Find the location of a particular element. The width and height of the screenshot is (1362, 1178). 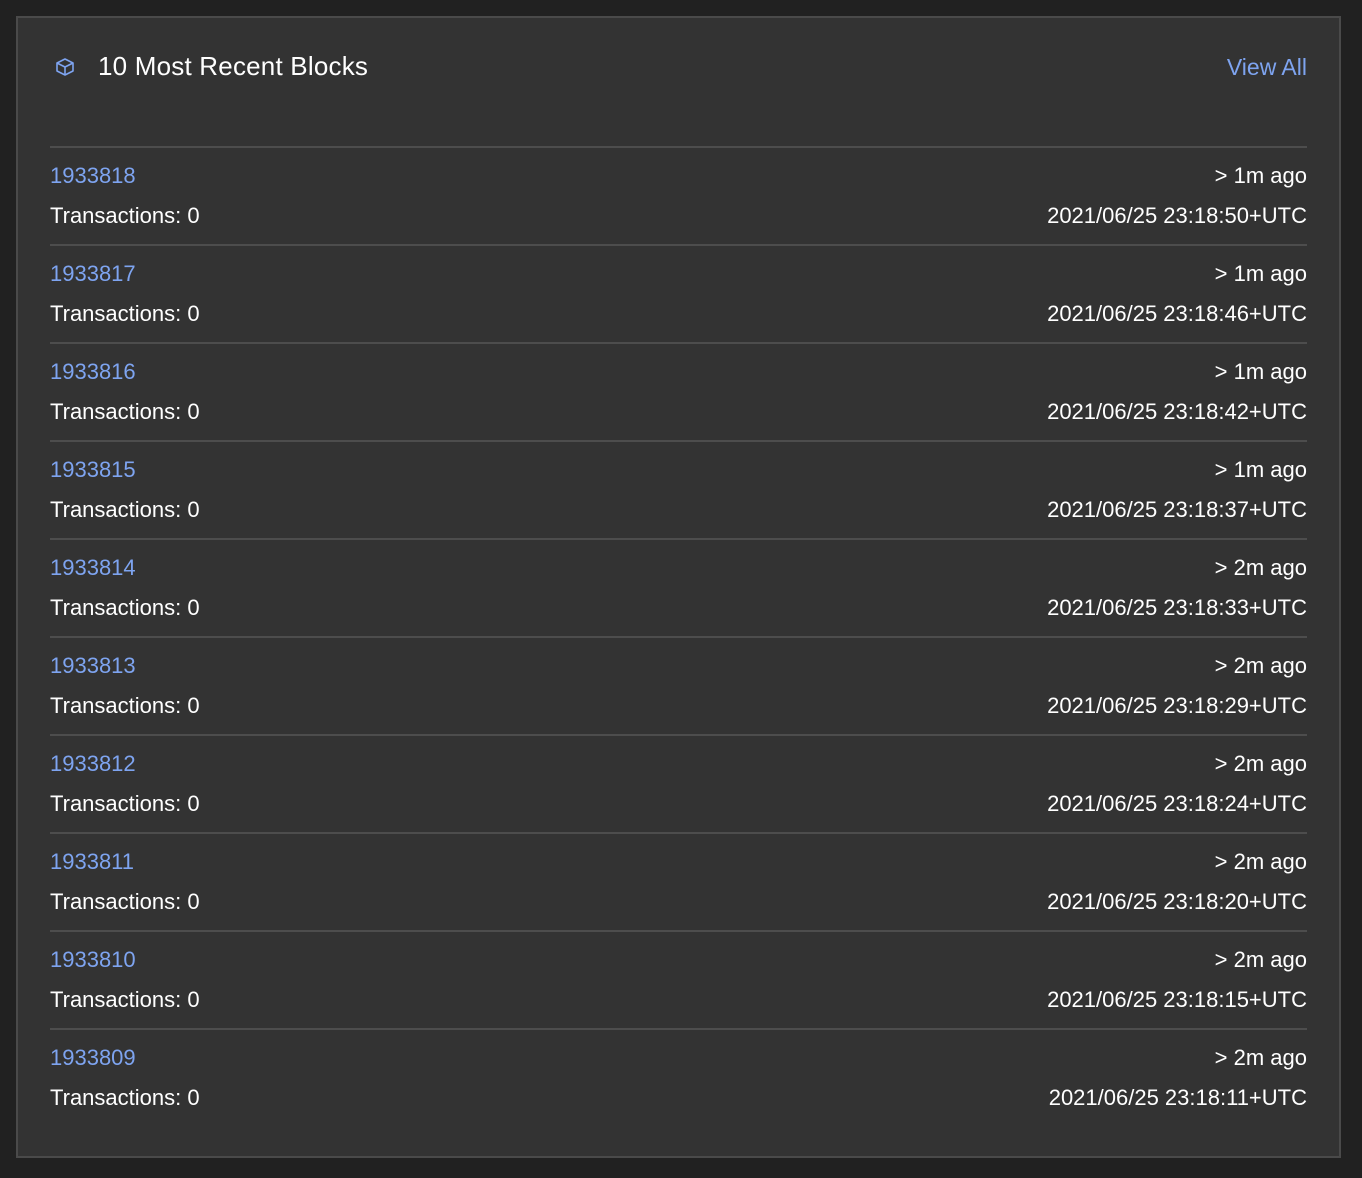

page-title: 10 Most Recent Blocks is located at coordinates (233, 66).